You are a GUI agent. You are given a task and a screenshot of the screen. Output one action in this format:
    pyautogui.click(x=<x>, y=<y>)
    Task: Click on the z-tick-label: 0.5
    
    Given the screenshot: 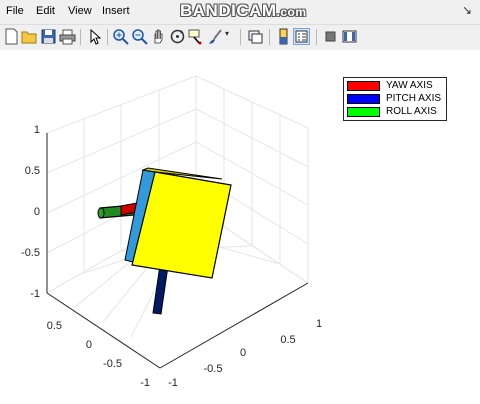 What is the action you would take?
    pyautogui.click(x=32, y=171)
    